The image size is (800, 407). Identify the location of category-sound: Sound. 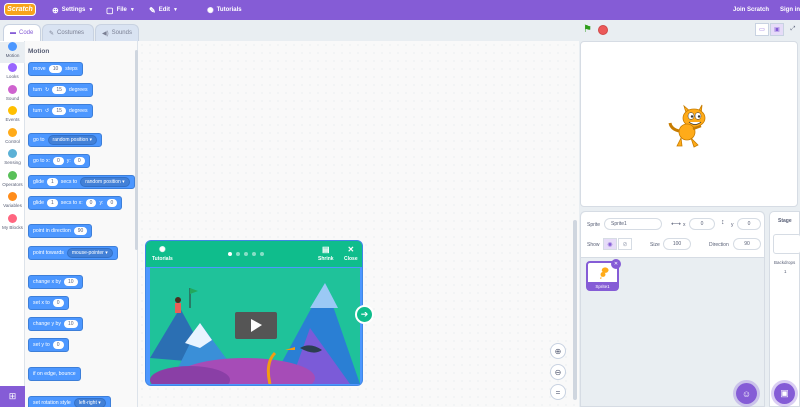
(12, 95).